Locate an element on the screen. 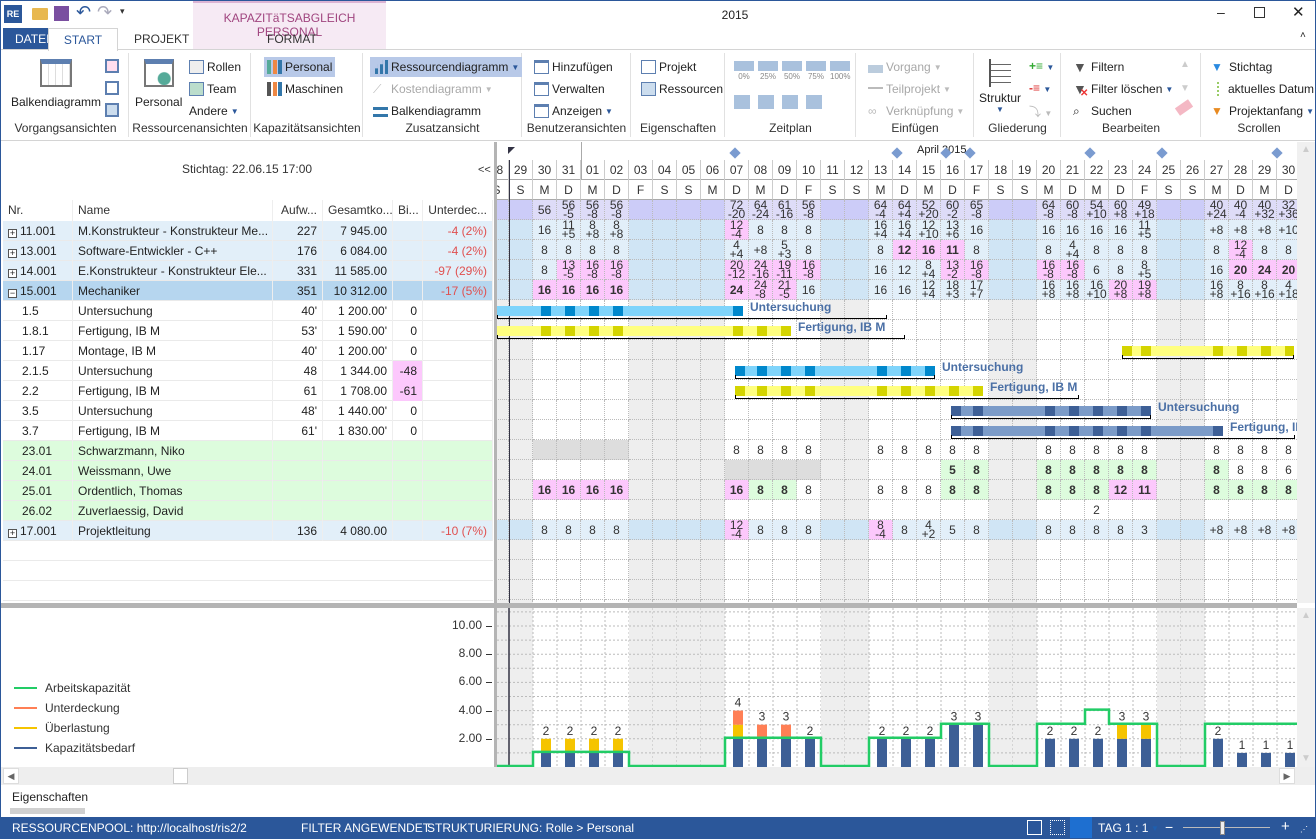 The width and height of the screenshot is (1316, 839). percent-1-button: 25% is located at coordinates (768, 71).